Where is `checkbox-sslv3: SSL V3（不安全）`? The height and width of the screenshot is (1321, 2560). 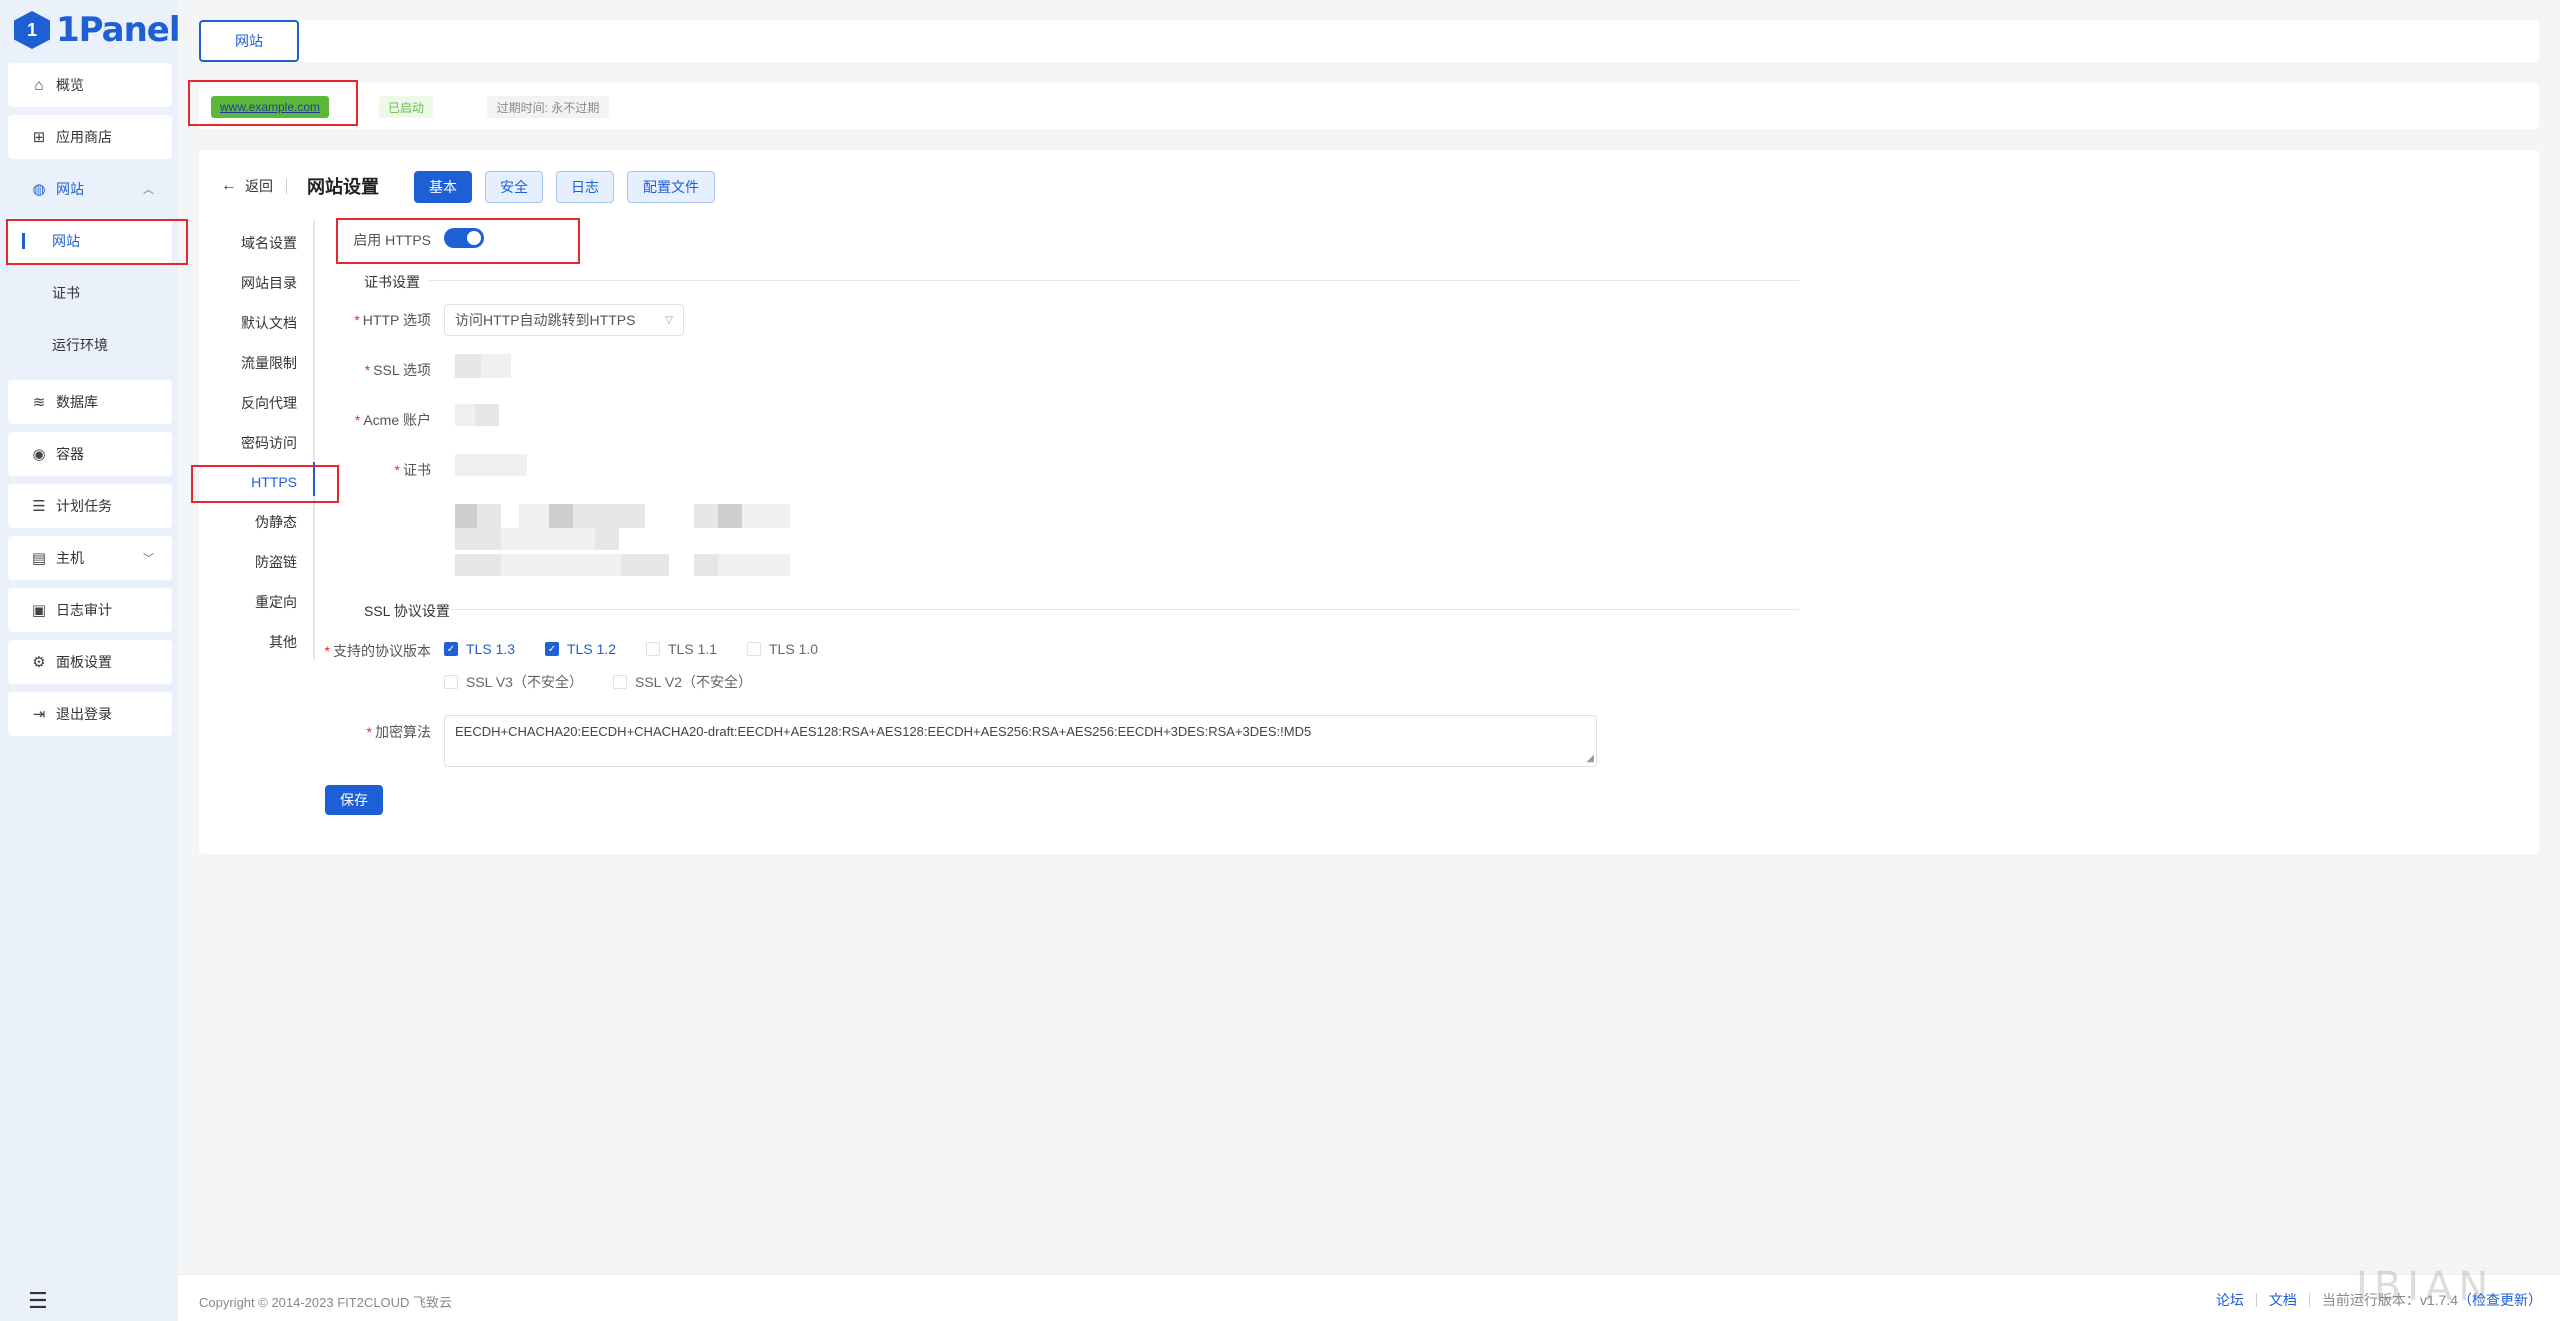 checkbox-sslv3: SSL V3（不安全） is located at coordinates (513, 682).